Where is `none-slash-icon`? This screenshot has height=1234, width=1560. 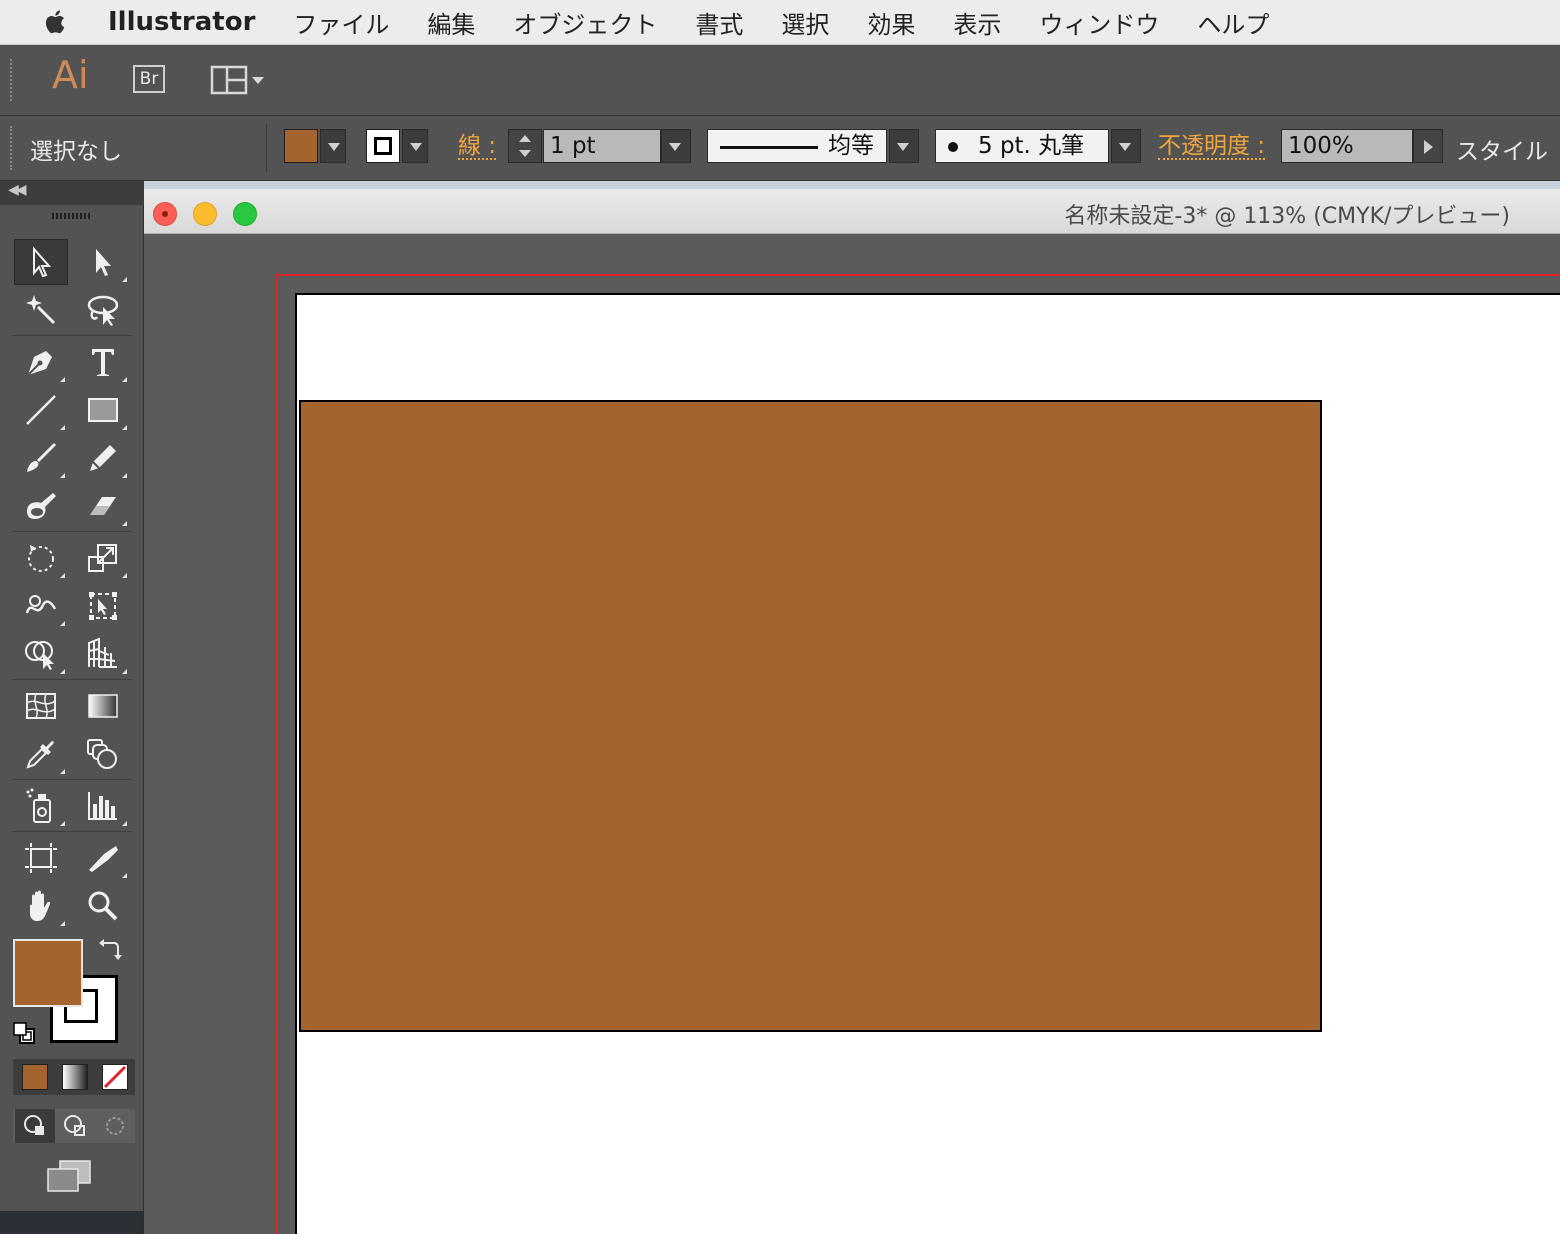
none-slash-icon is located at coordinates (115, 1077).